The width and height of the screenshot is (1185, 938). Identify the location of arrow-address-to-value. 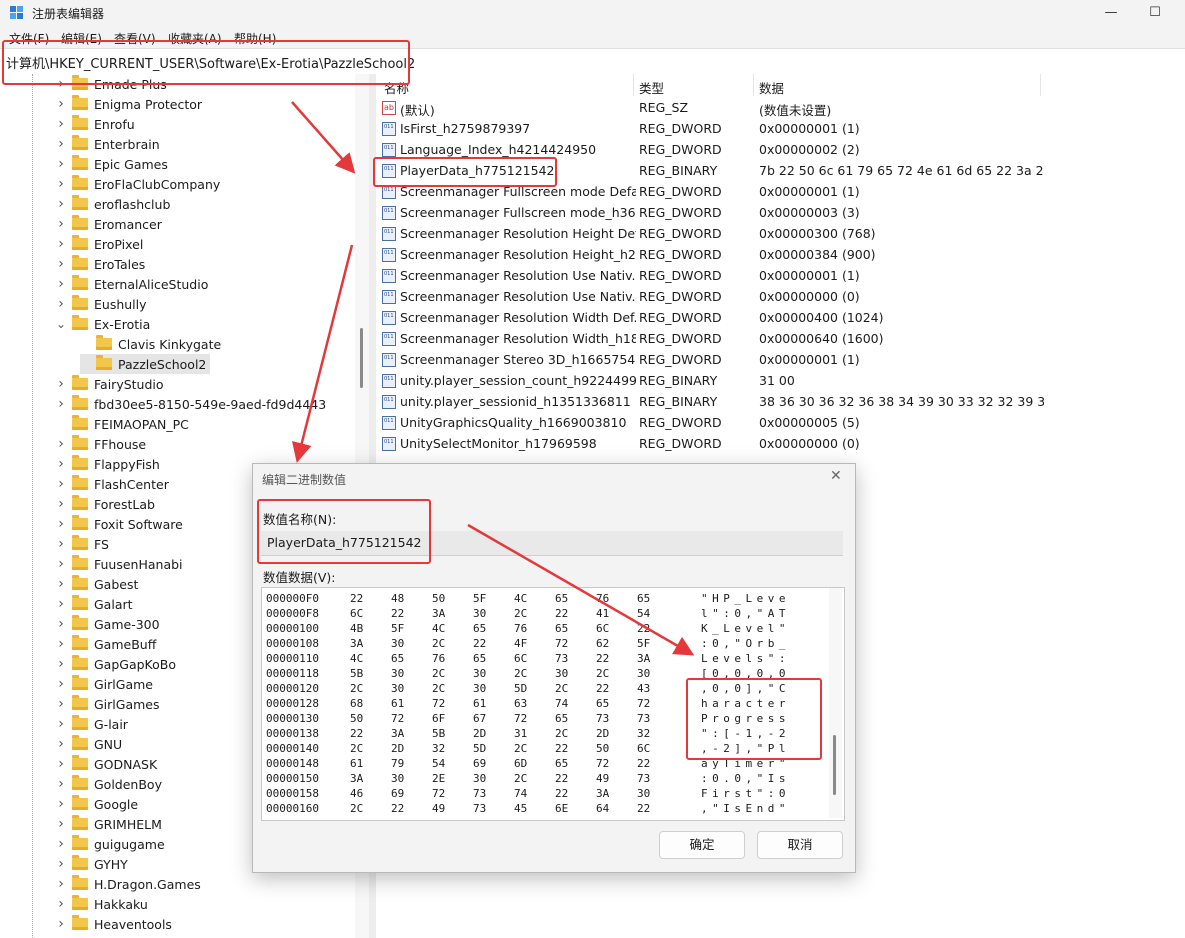
(323, 137).